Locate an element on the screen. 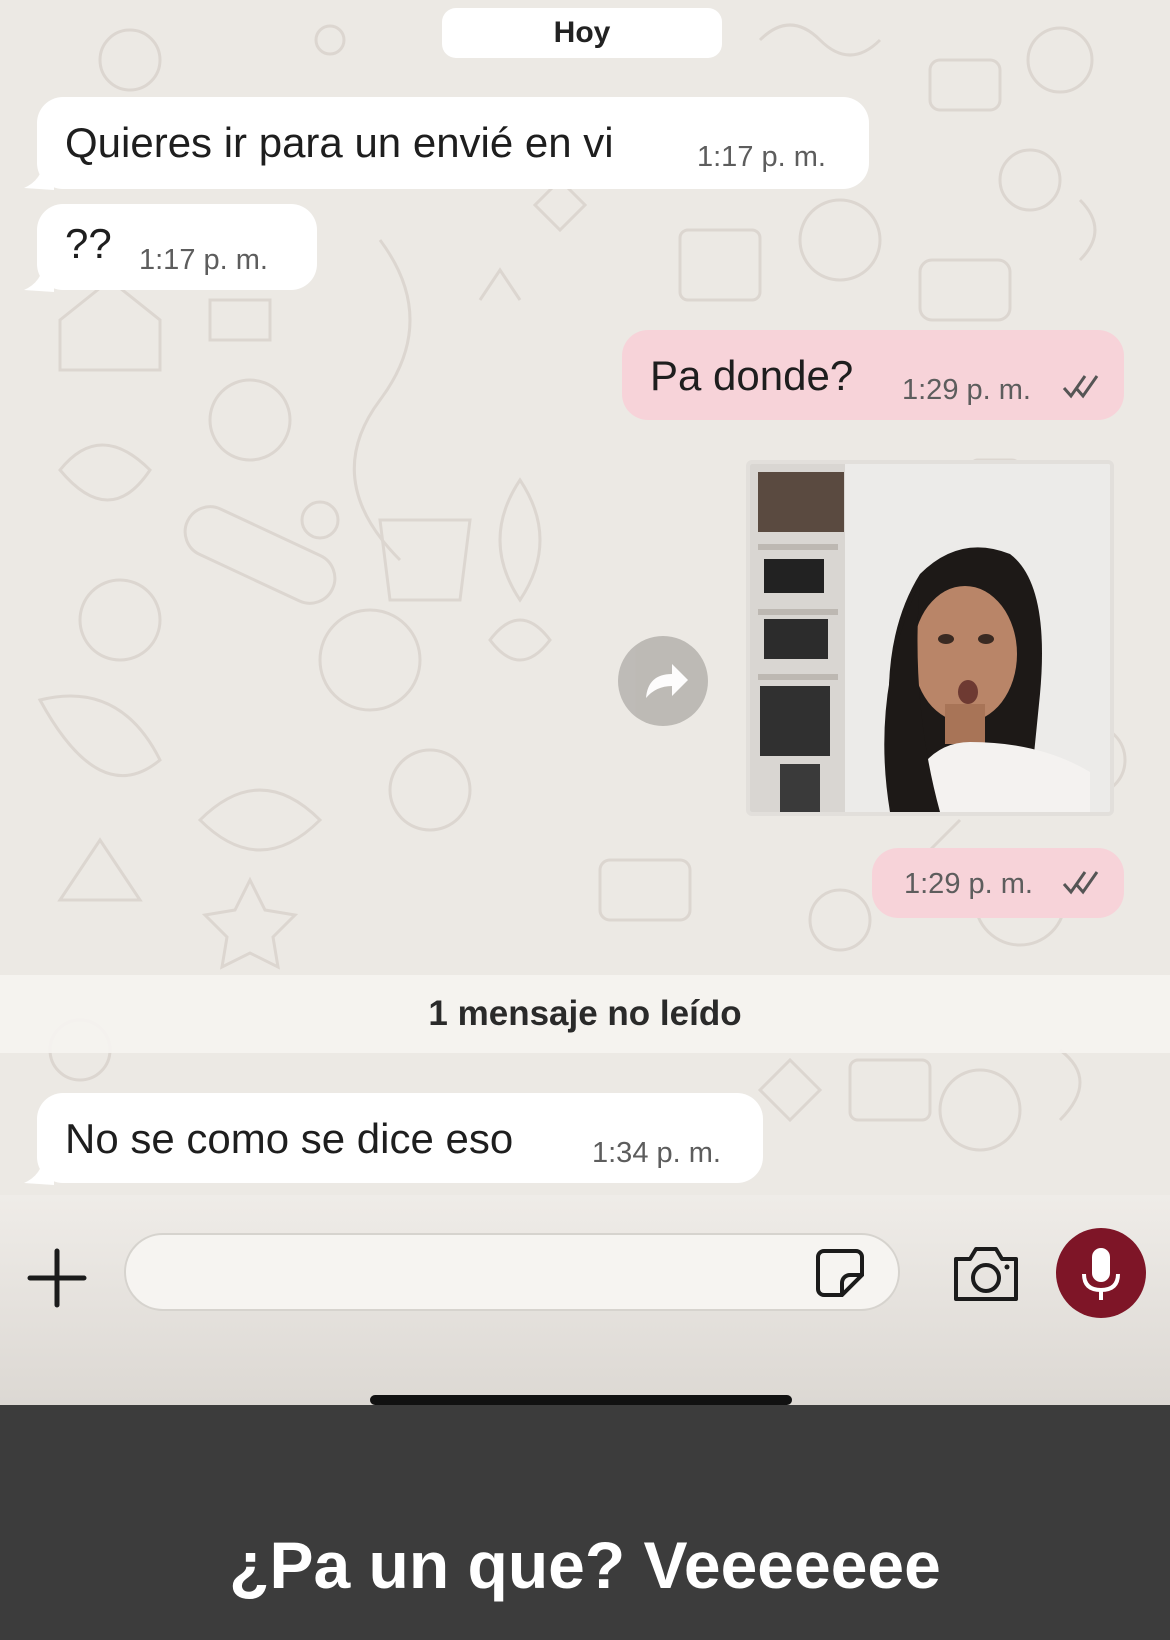 Image resolution: width=1170 pixels, height=1640 pixels. message-composer is located at coordinates (585, 1300).